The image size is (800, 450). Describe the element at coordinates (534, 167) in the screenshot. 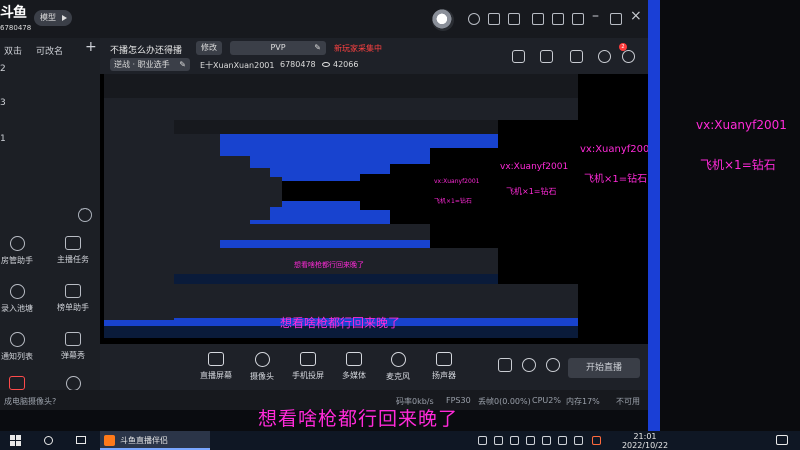

I see `mirror-contact-2: vx:Xuanyf2001` at that location.